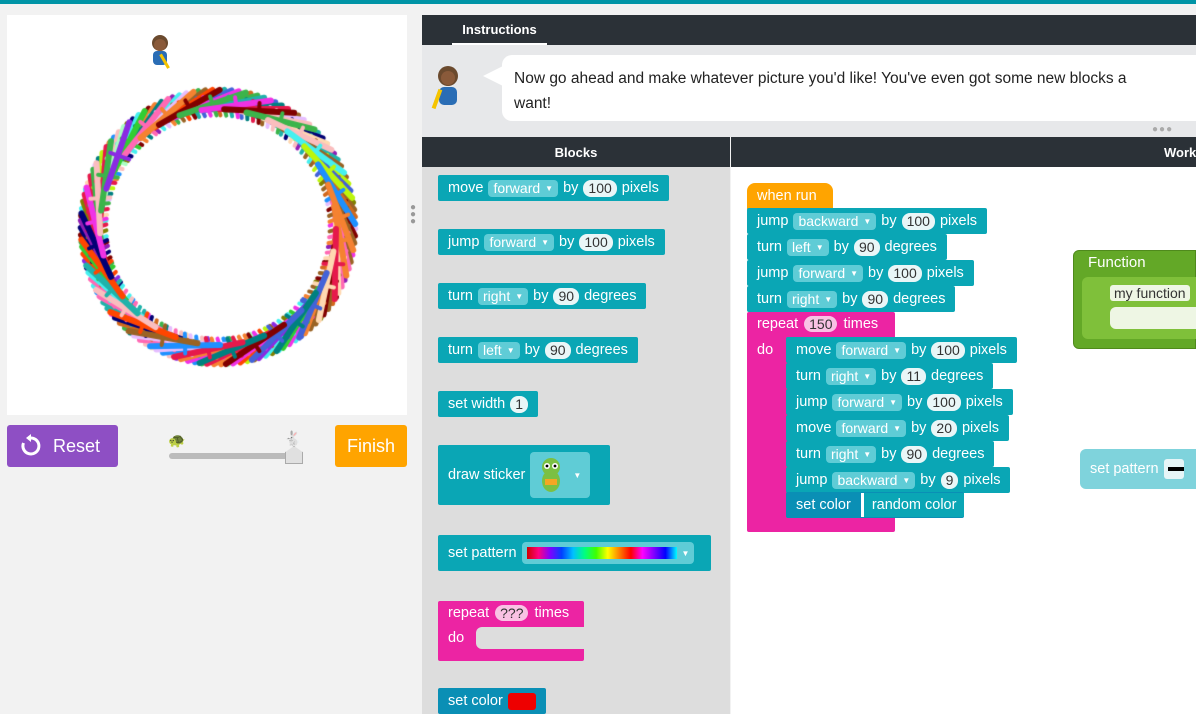 This screenshot has height=714, width=1196. I want to click on loop-set-color-block: set color random color, so click(875, 505).